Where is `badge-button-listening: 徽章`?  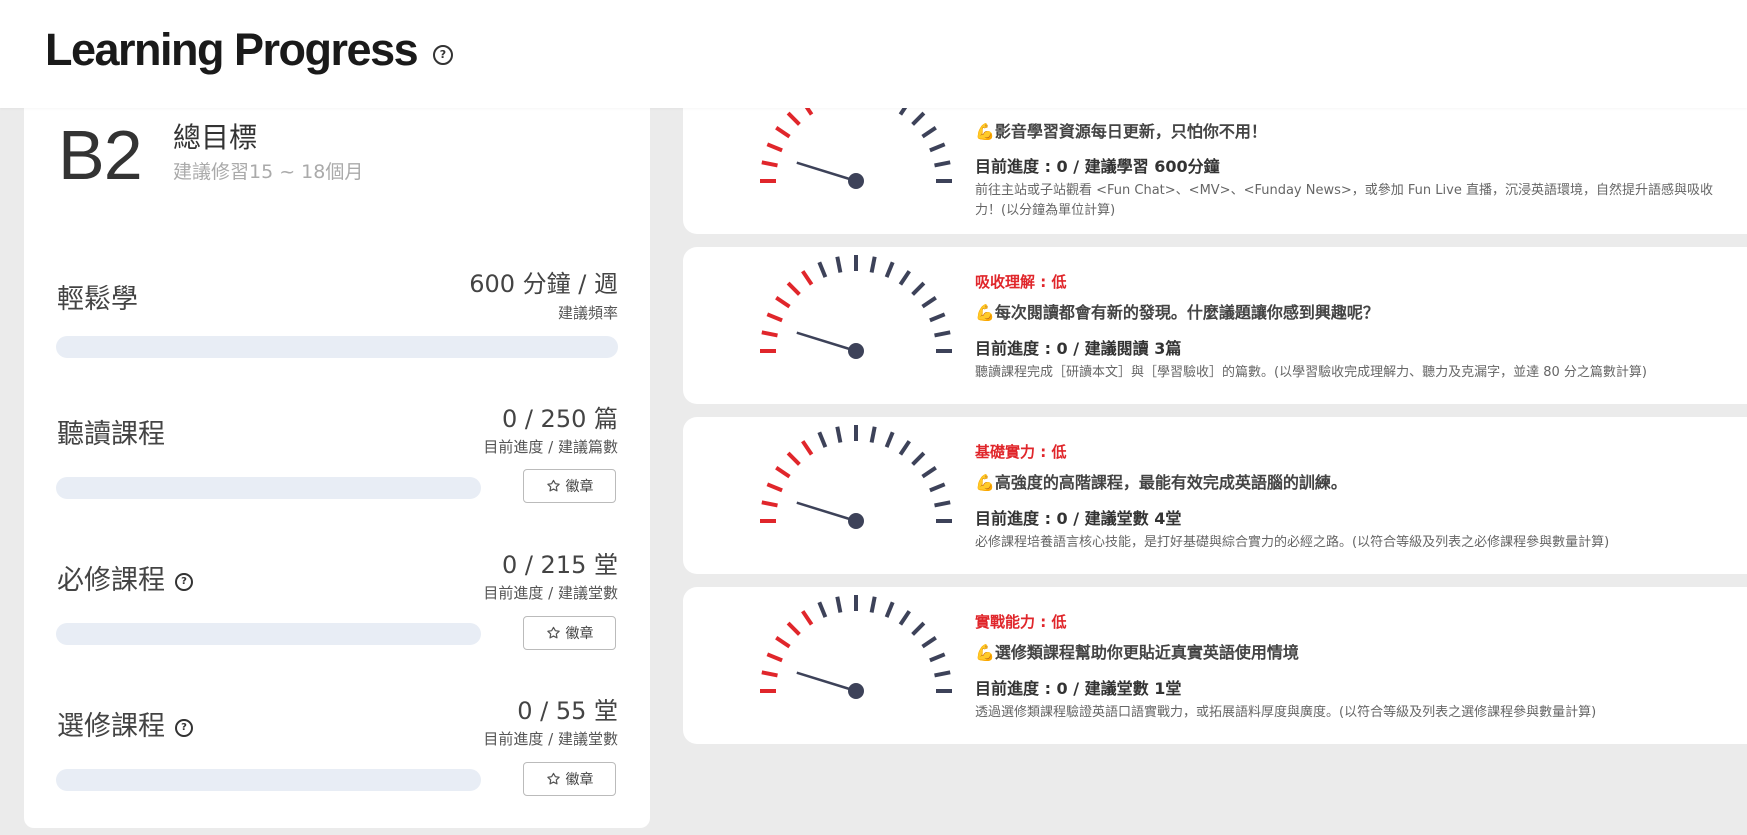 badge-button-listening: 徽章 is located at coordinates (569, 486).